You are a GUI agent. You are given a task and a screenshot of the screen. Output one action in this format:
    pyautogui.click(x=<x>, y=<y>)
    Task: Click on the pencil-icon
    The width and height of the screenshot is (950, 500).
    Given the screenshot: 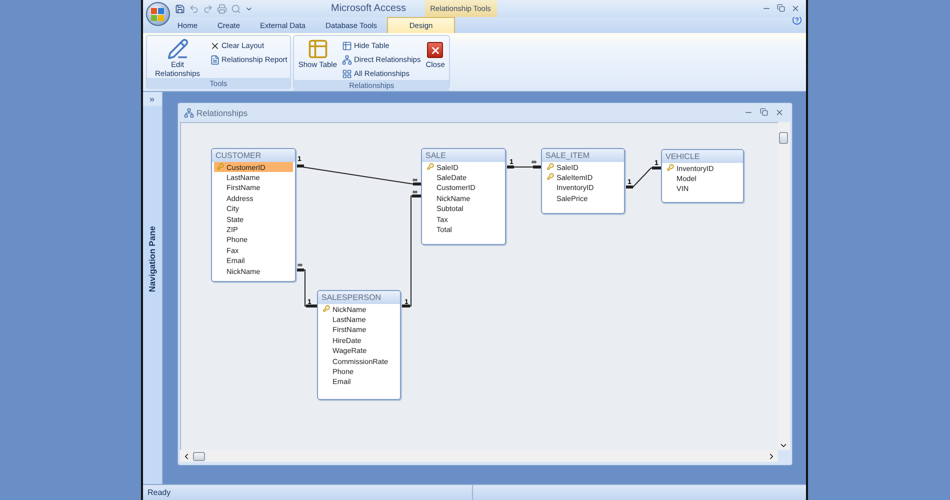 What is the action you would take?
    pyautogui.click(x=177, y=49)
    